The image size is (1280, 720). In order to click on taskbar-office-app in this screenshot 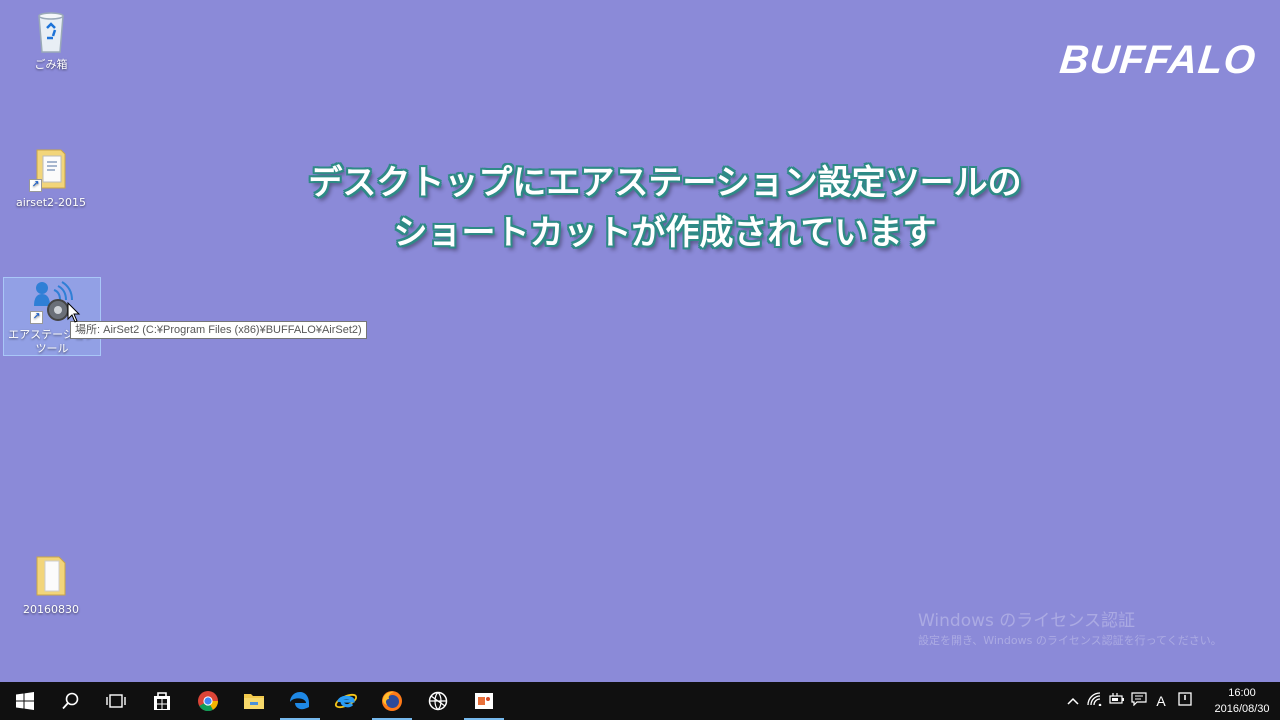, I will do `click(484, 701)`.